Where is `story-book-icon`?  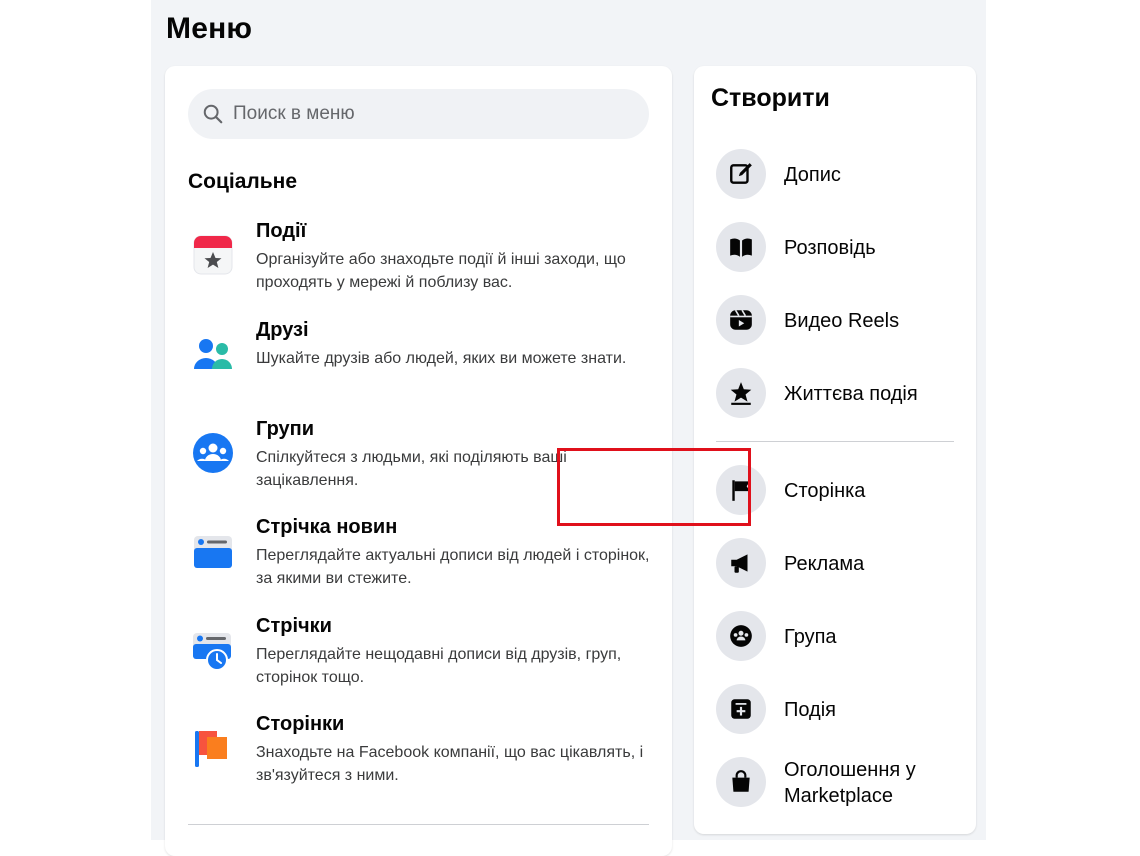
story-book-icon is located at coordinates (741, 247).